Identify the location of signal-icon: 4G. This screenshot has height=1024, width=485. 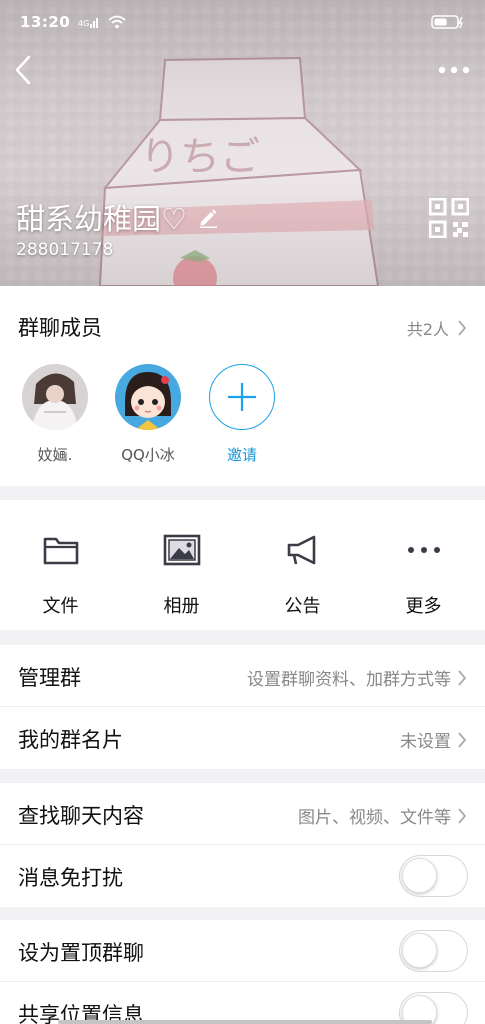
(89, 22).